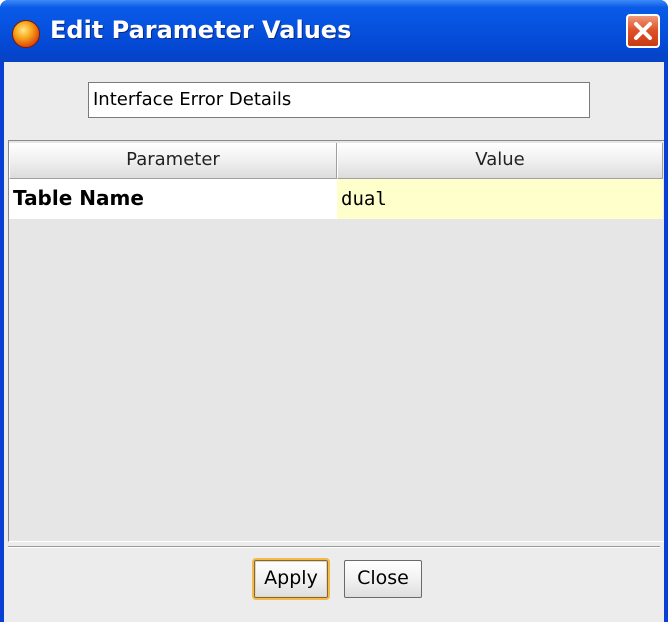 This screenshot has width=668, height=622. I want to click on column-header-parameter: Parameter, so click(173, 161).